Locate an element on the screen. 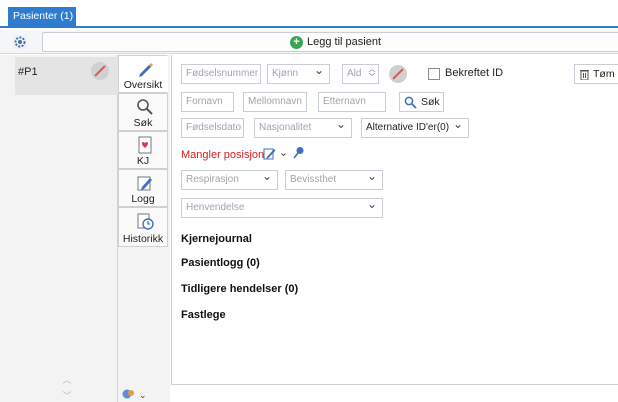  tab-sok-label: Søk is located at coordinates (143, 123).